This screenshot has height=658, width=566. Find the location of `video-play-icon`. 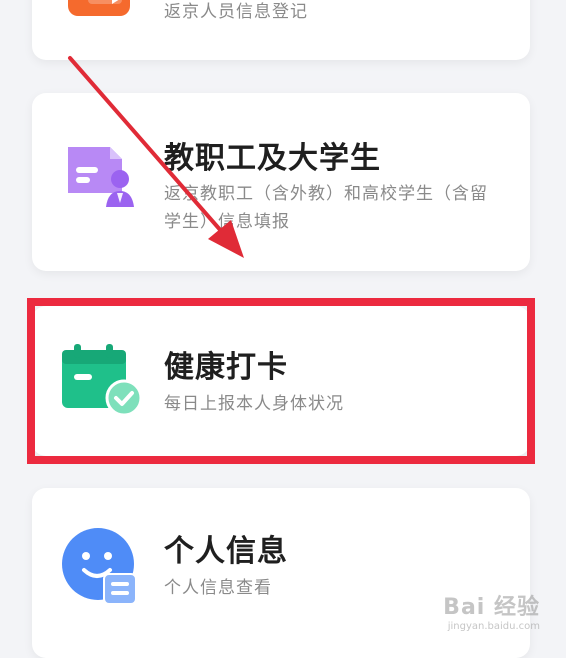

video-play-icon is located at coordinates (99, 8).